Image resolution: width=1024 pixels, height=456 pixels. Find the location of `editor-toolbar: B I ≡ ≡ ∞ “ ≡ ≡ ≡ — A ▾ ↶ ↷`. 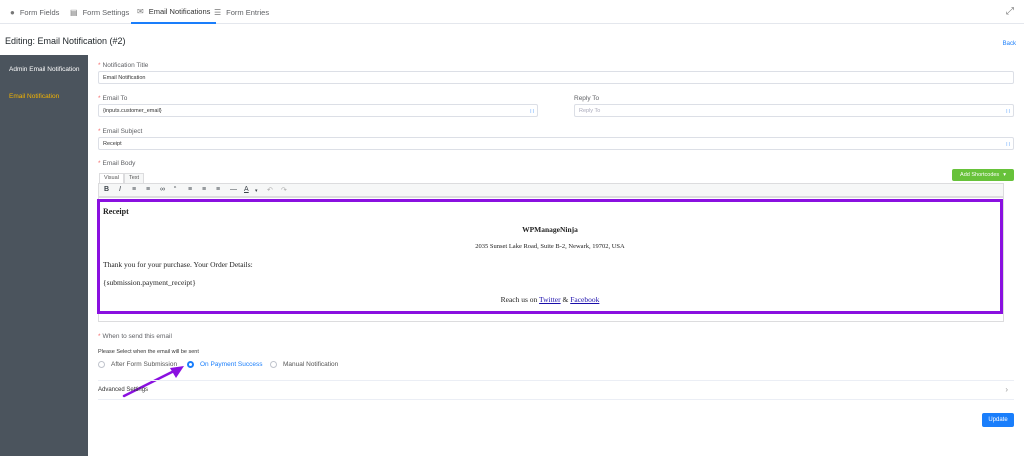

editor-toolbar: B I ≡ ≡ ∞ “ ≡ ≡ ≡ — A ▾ ↶ ↷ is located at coordinates (551, 190).